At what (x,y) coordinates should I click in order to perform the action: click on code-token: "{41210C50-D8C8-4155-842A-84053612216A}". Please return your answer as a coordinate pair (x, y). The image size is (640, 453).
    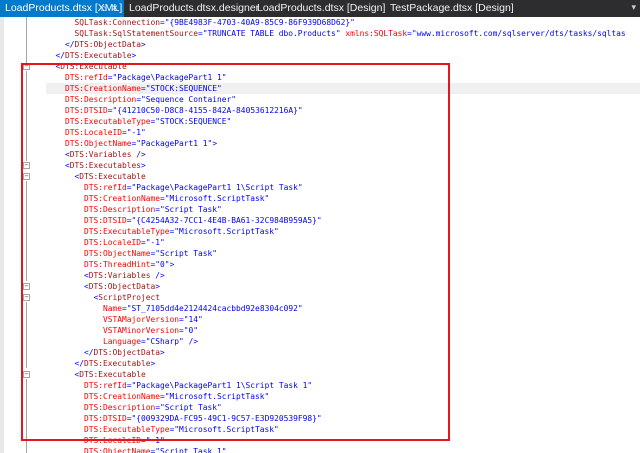
    Looking at the image, I should click on (207, 110).